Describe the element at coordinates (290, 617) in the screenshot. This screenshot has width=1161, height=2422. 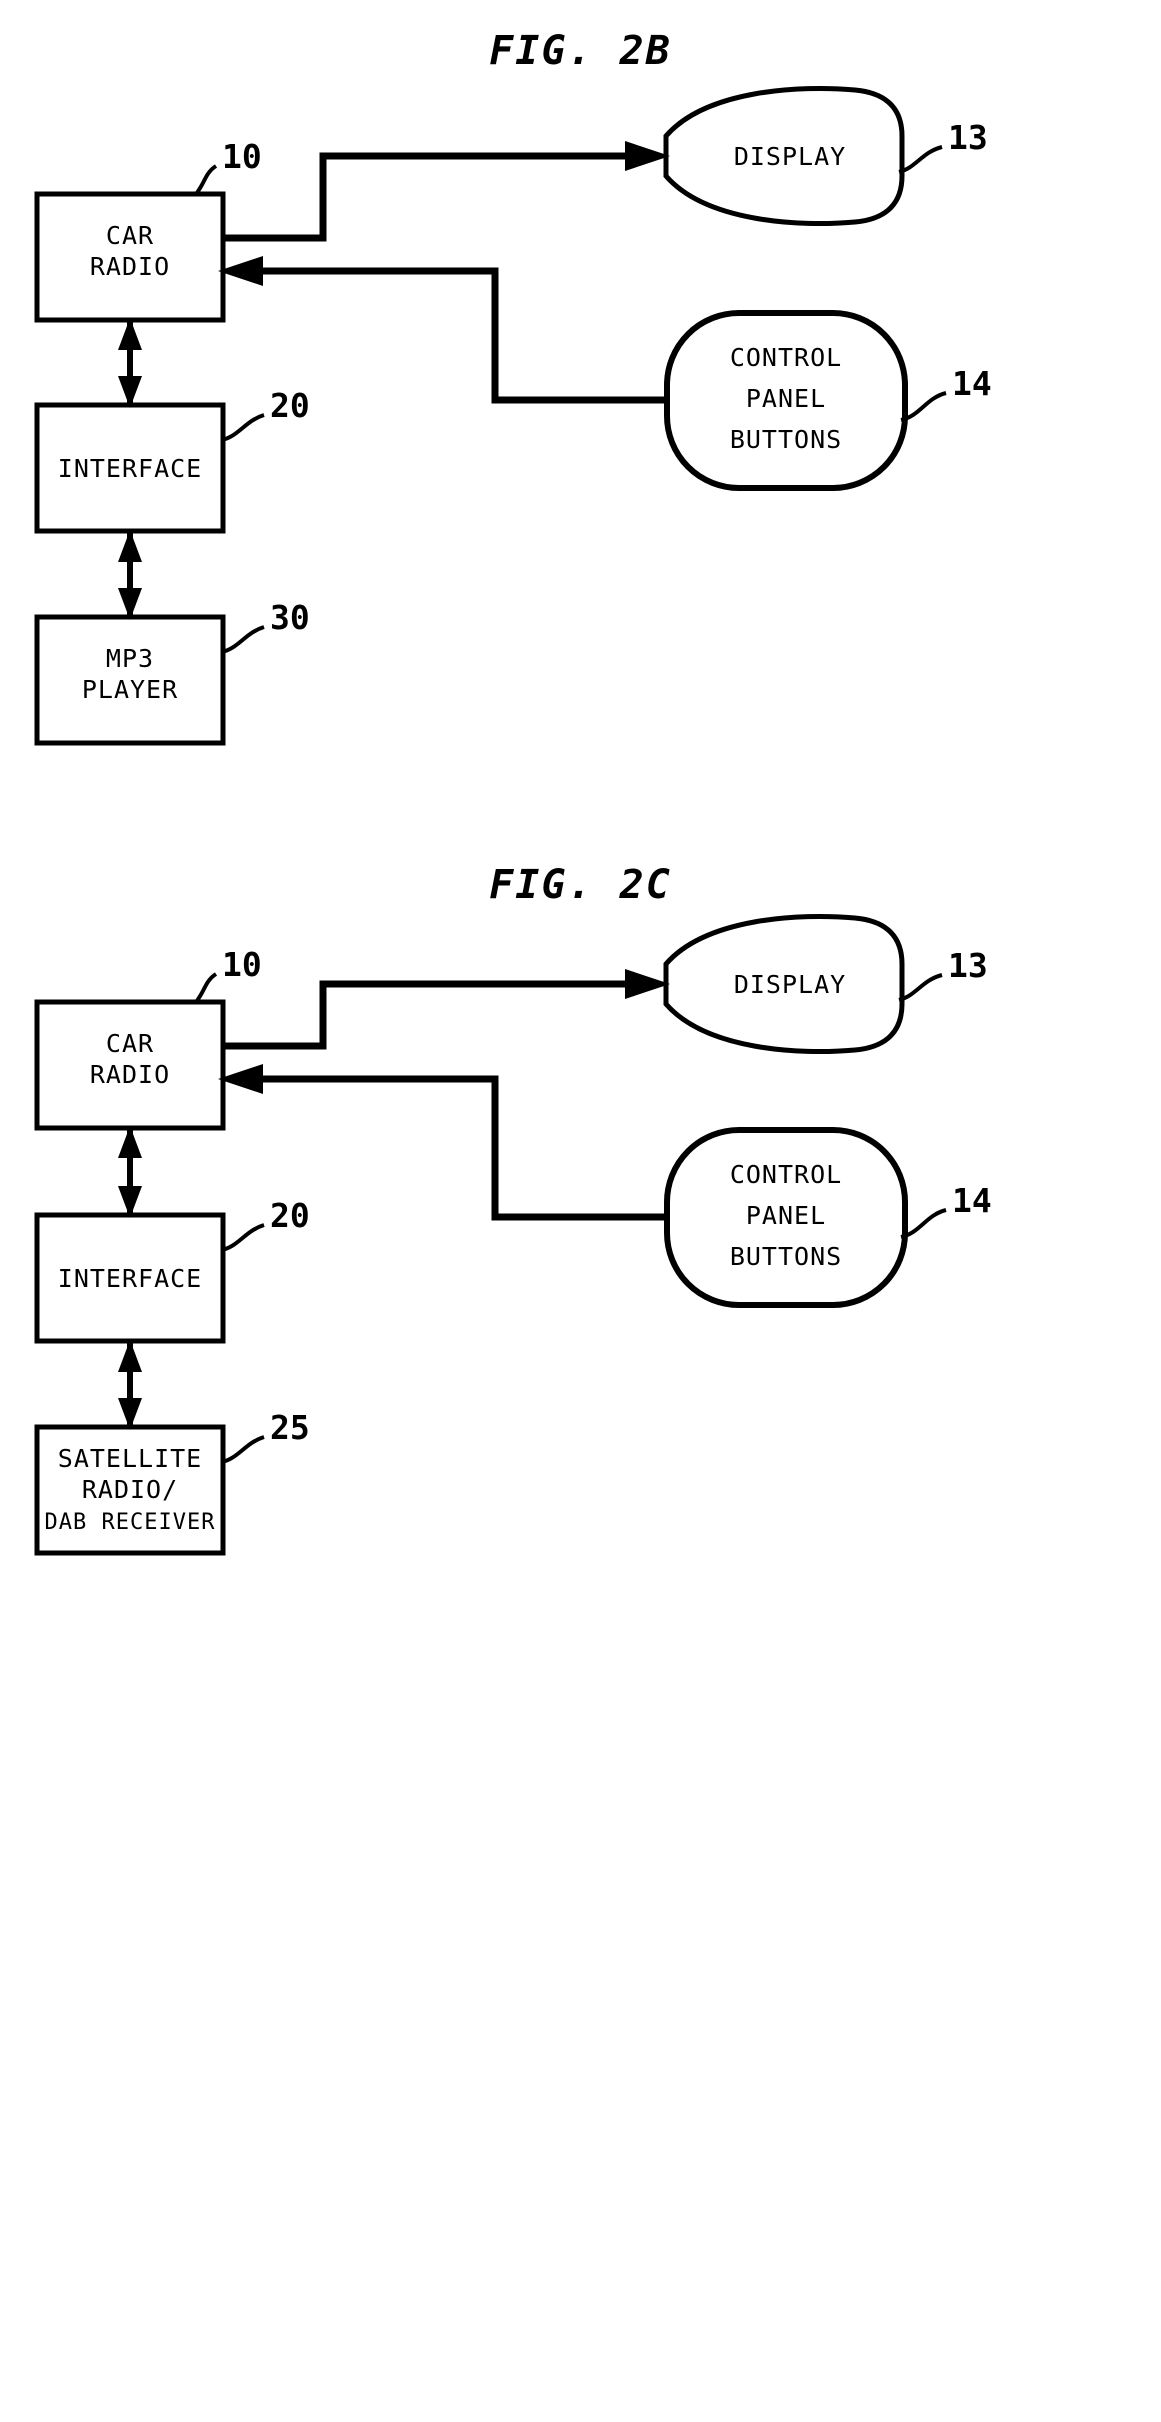
I see `ref-30-text: 30` at that location.